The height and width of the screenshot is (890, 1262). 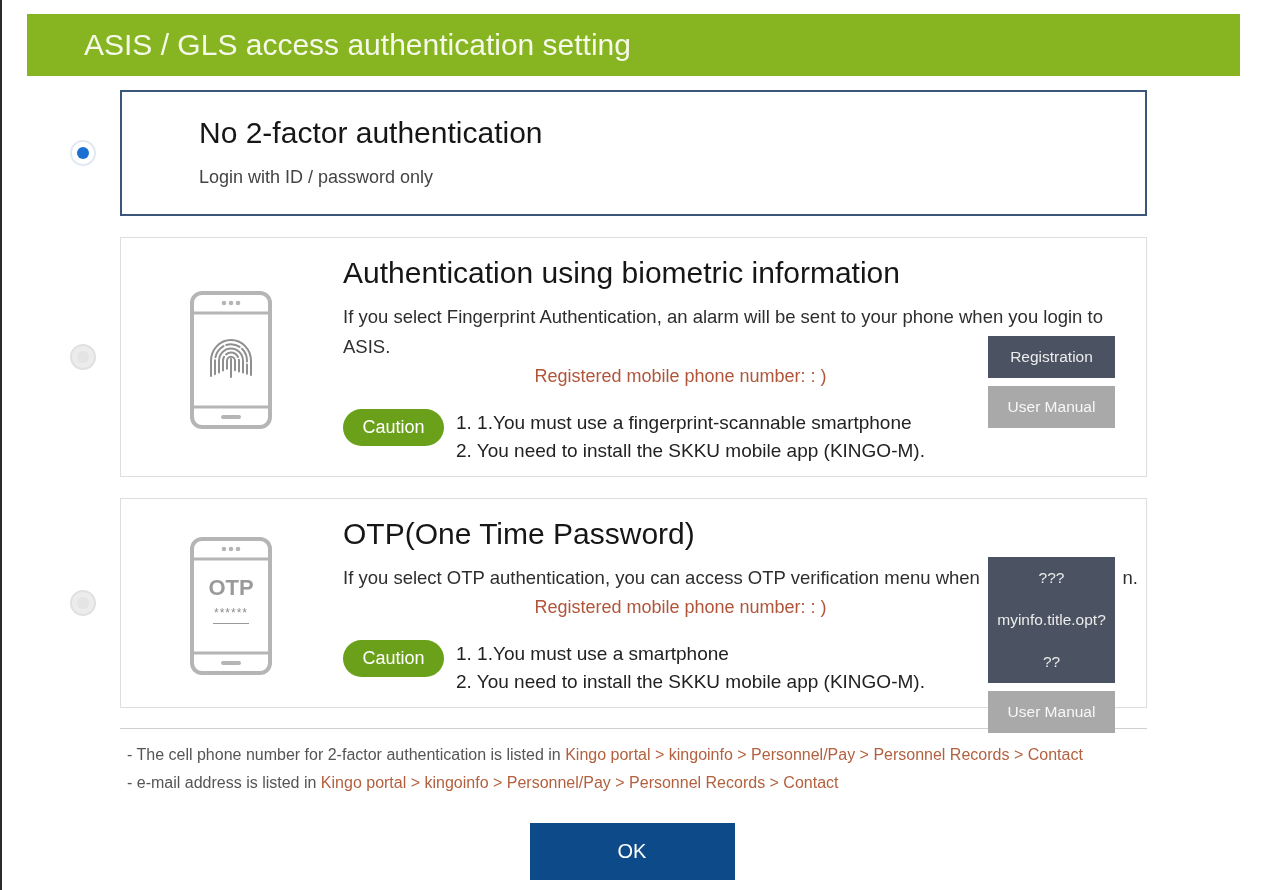 I want to click on description-text: n., so click(x=1130, y=578).